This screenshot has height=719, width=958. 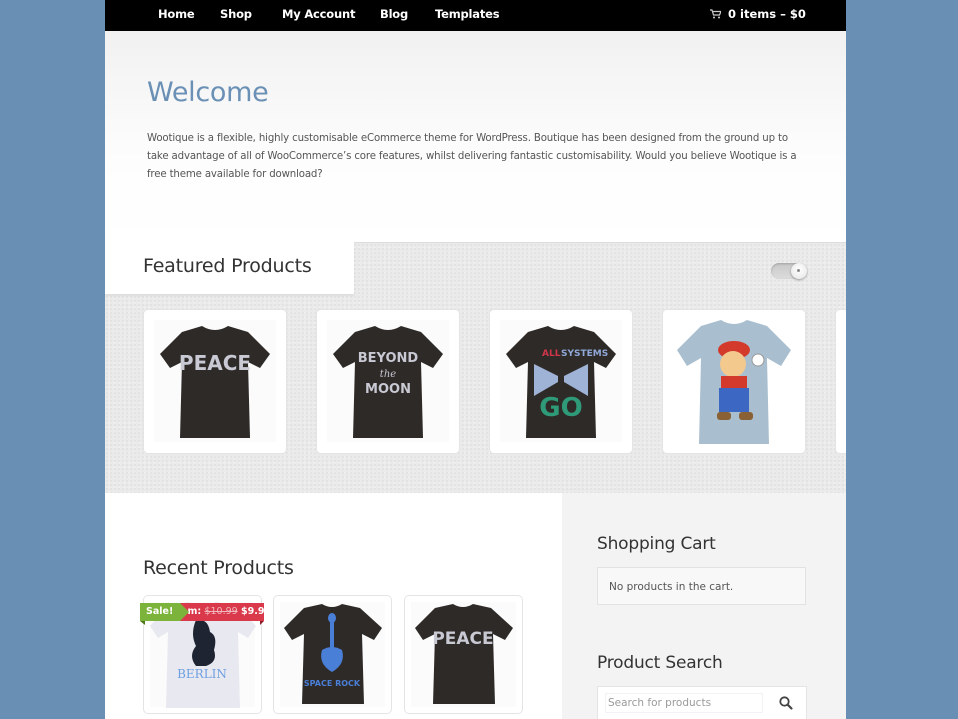 What do you see at coordinates (218, 568) in the screenshot?
I see `recent-products-title: Recent Products` at bounding box center [218, 568].